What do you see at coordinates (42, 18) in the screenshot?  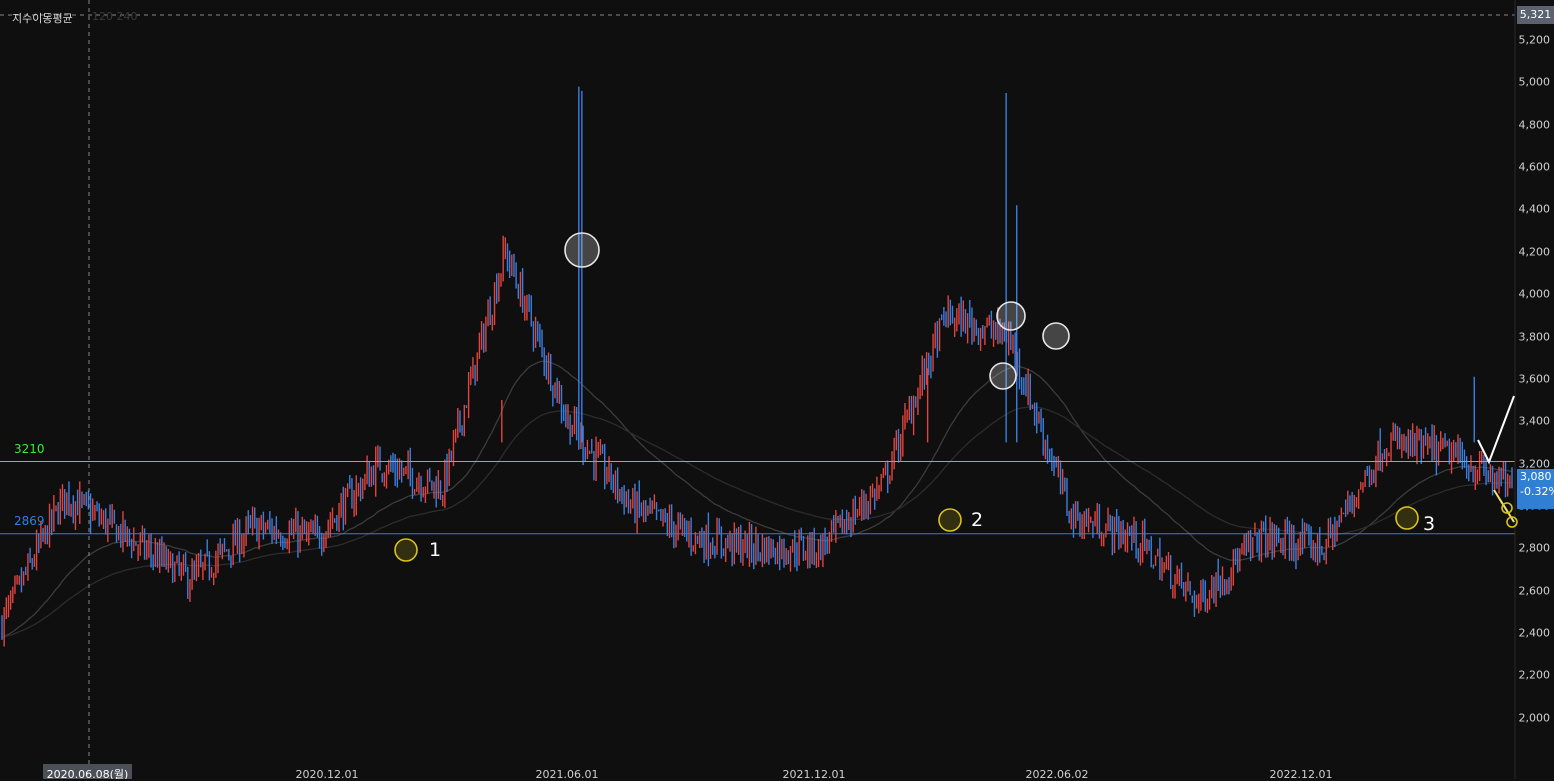 I see `indicator-label: 지수이동평균` at bounding box center [42, 18].